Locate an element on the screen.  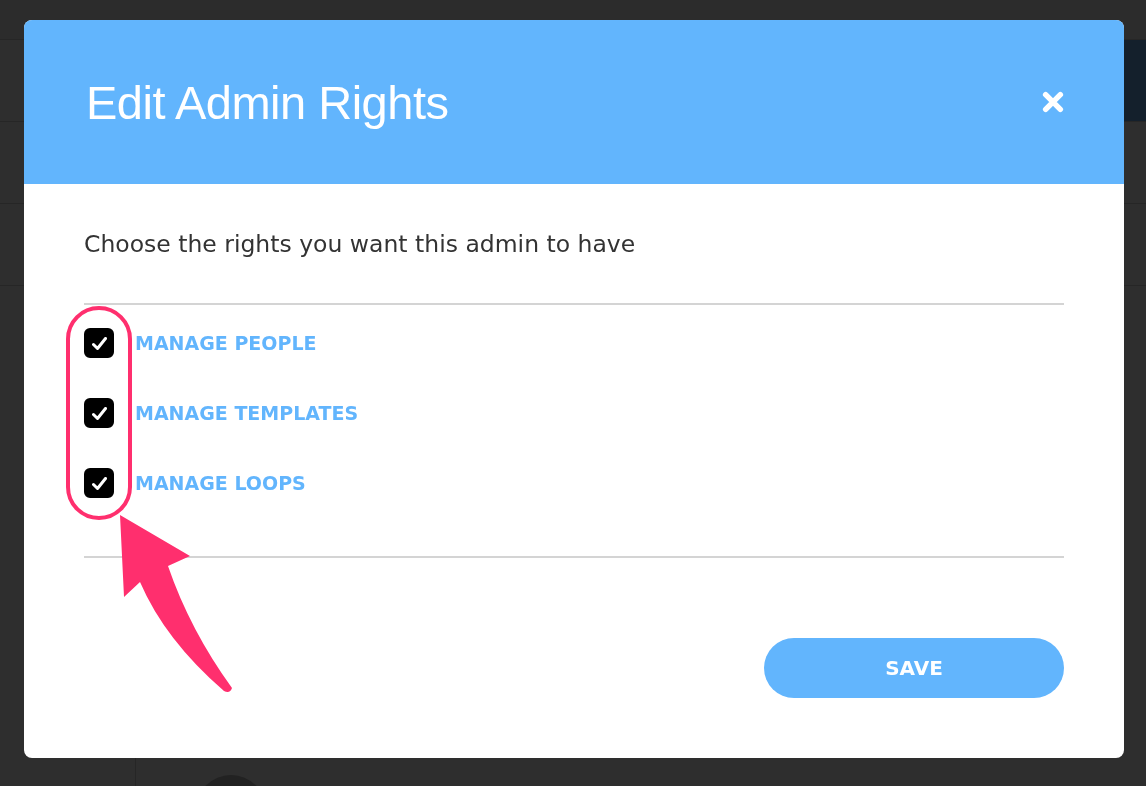
checkbox-label: MANAGE LOOPS is located at coordinates (220, 483).